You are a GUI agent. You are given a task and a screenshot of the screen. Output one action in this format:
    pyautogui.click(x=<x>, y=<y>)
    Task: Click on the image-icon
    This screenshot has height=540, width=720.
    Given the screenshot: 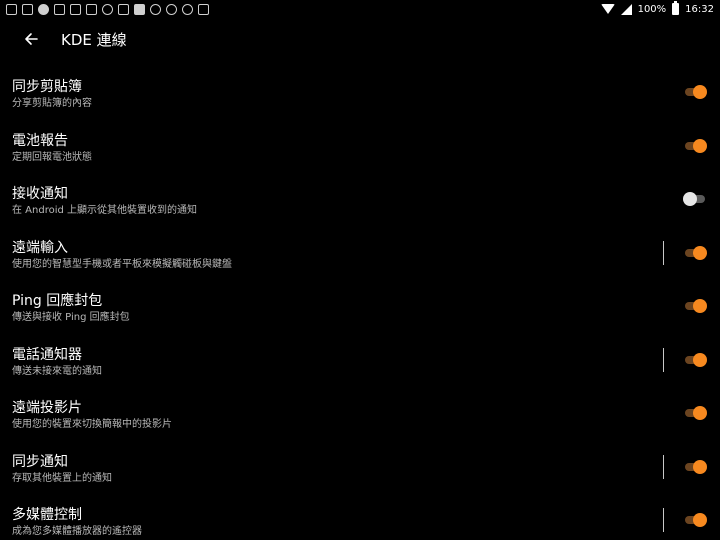 What is the action you would take?
    pyautogui.click(x=139, y=9)
    